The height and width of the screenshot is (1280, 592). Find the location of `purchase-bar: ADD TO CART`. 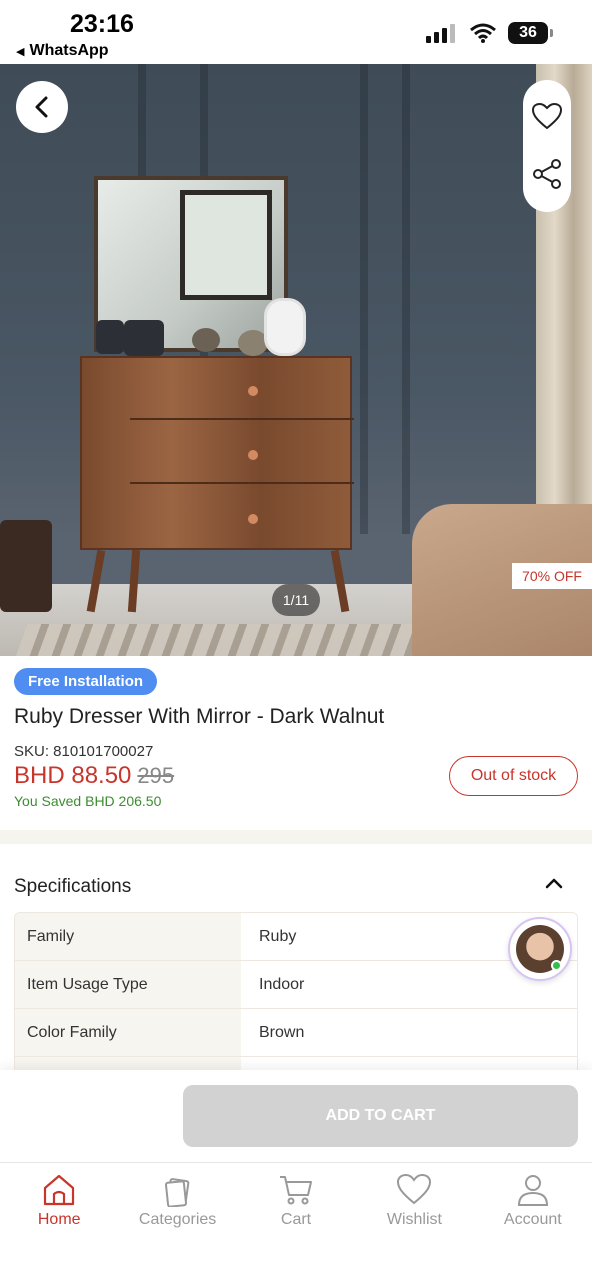

purchase-bar: ADD TO CART is located at coordinates (296, 1116).